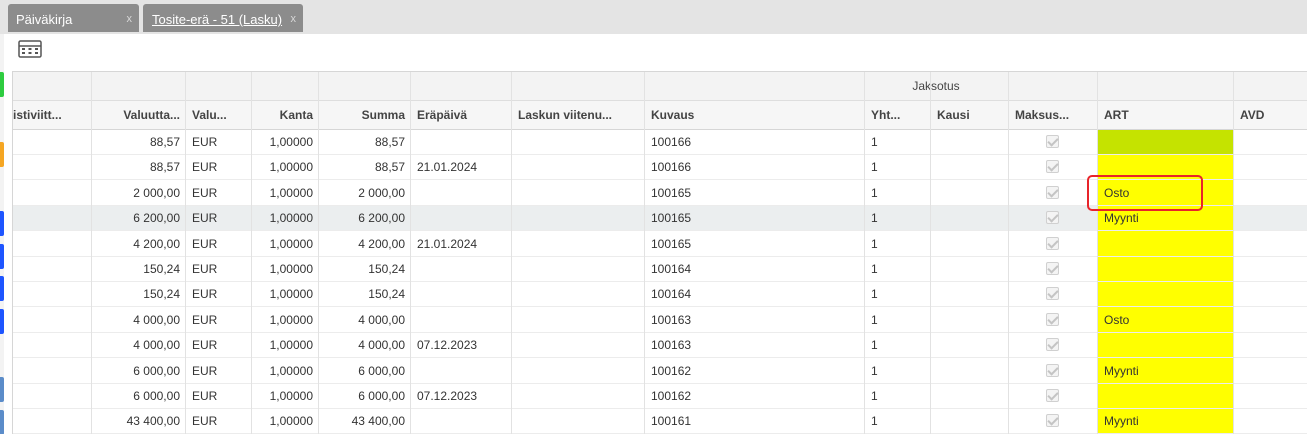 The height and width of the screenshot is (434, 1307). I want to click on cell-summa: 6 200,00, so click(364, 218).